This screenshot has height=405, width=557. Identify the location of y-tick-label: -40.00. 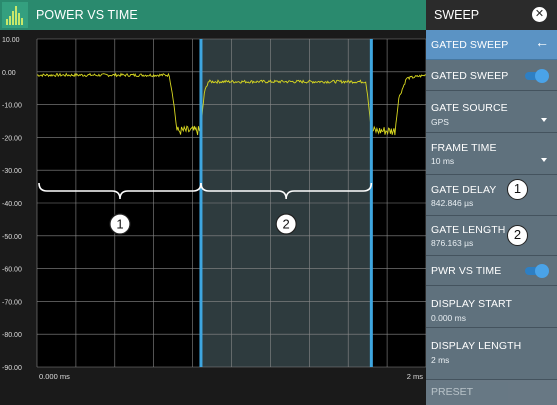
(12, 204).